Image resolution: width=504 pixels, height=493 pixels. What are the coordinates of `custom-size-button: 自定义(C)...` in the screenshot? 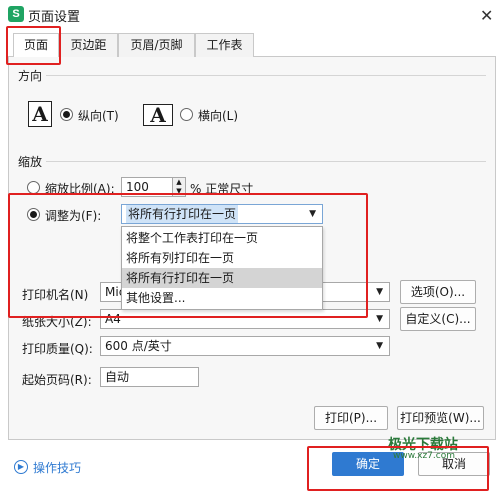 It's located at (438, 319).